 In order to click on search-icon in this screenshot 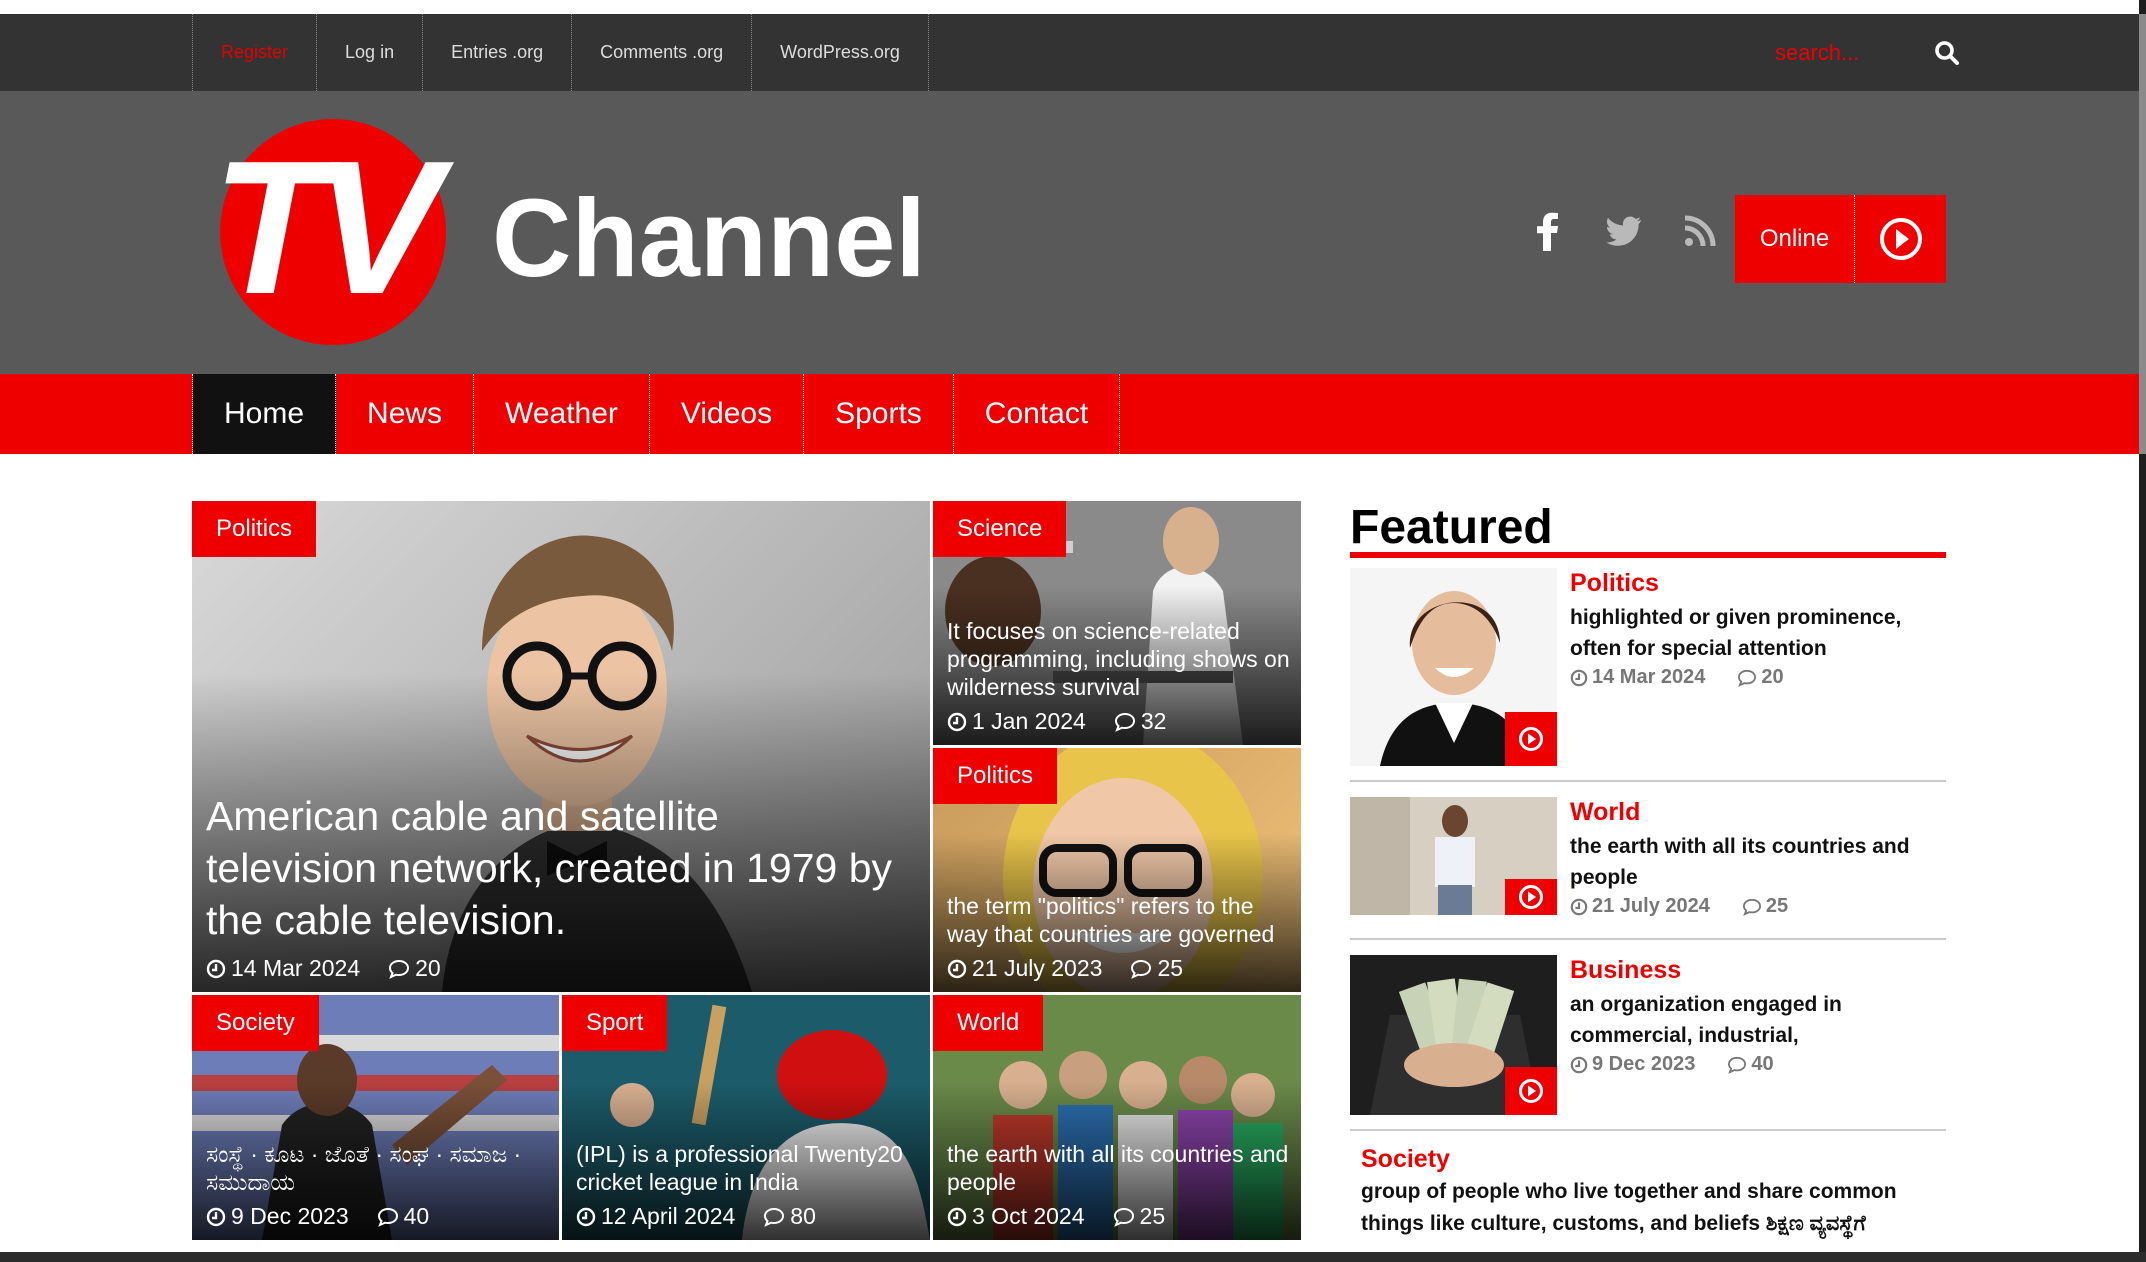, I will do `click(1947, 53)`.